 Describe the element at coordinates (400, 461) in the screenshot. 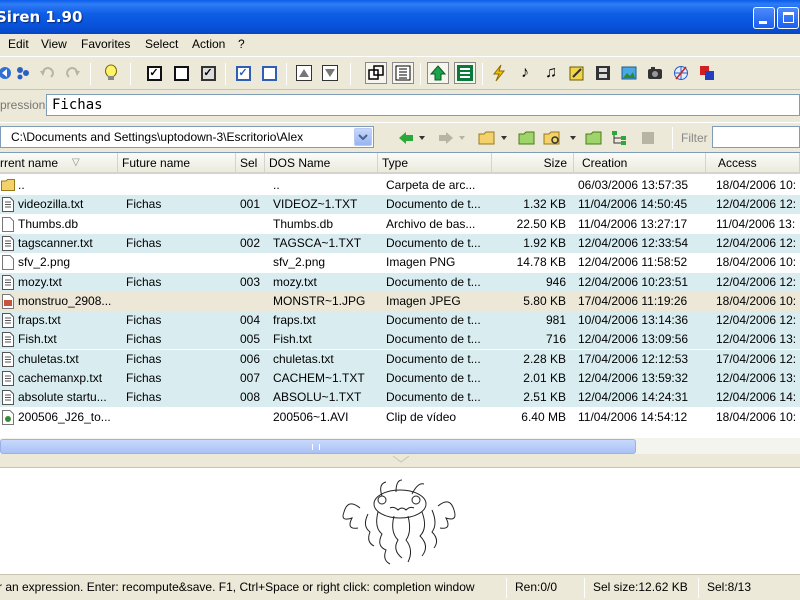

I see `preview-splitter` at that location.